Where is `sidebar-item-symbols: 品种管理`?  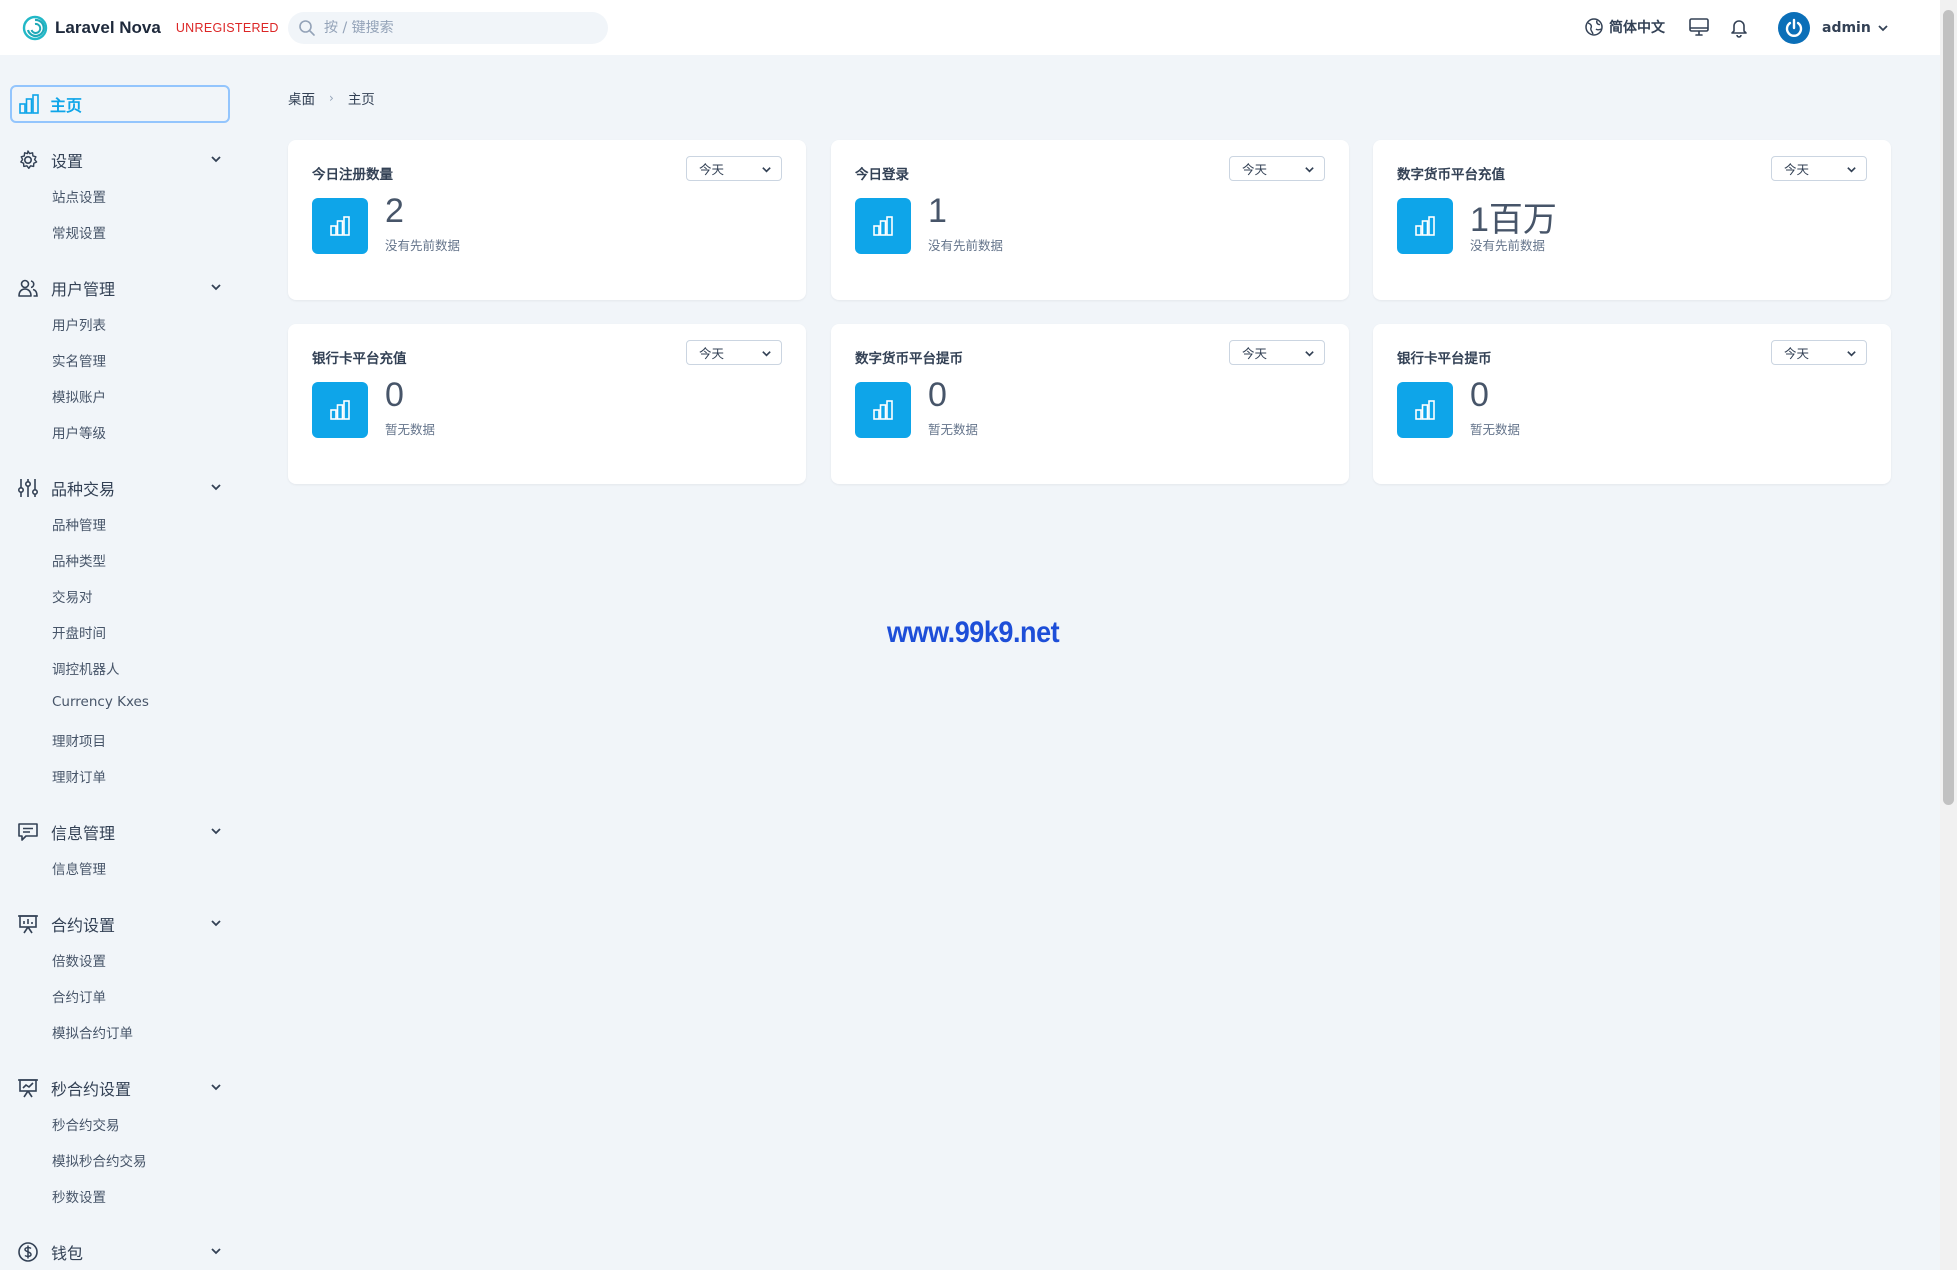
sidebar-item-symbols: 品种管理 is located at coordinates (79, 524).